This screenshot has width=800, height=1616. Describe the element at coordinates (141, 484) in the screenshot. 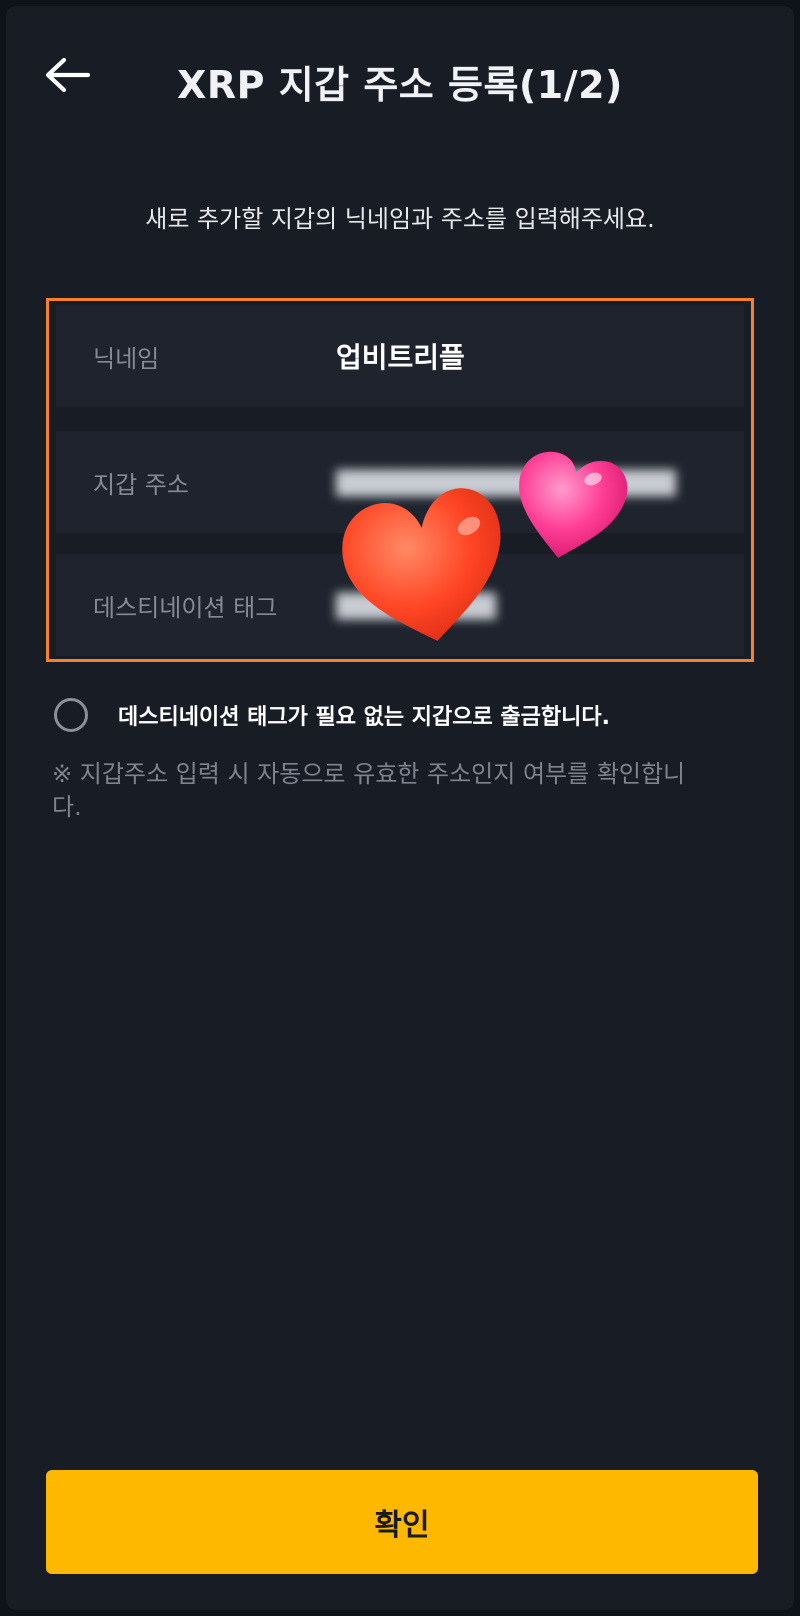

I see `wallet-address-label: 지갑 주소` at that location.